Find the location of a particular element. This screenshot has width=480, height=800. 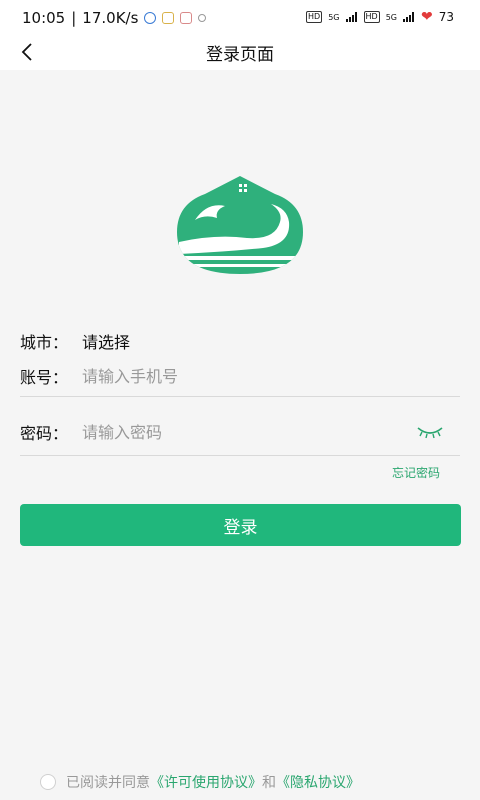

notification-dot-icon is located at coordinates (202, 18).